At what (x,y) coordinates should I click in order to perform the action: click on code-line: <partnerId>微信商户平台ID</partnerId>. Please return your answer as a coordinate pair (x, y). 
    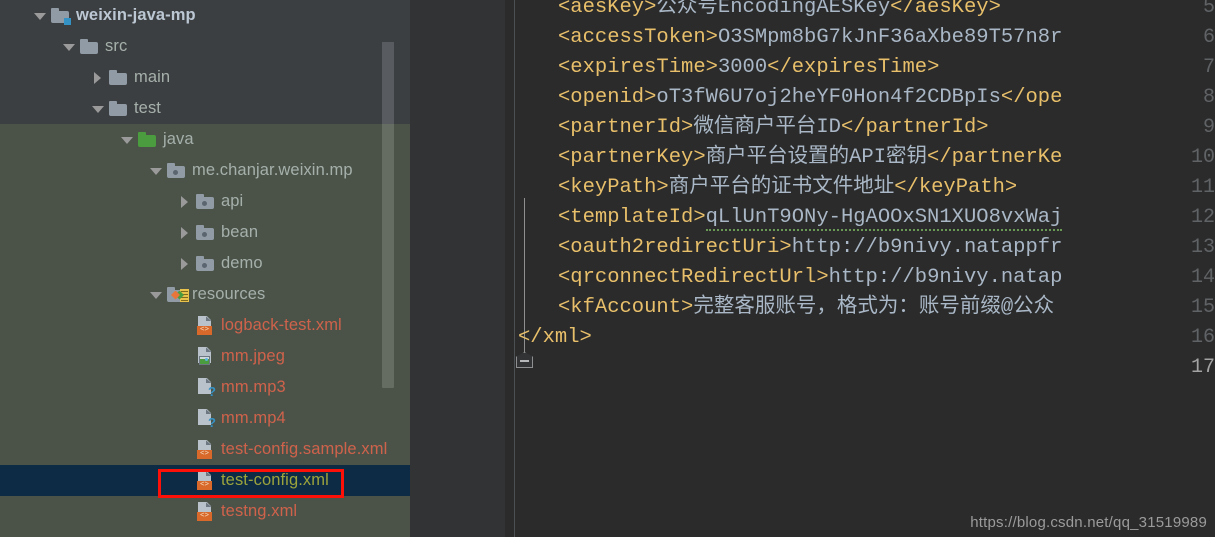
    Looking at the image, I should click on (773, 128).